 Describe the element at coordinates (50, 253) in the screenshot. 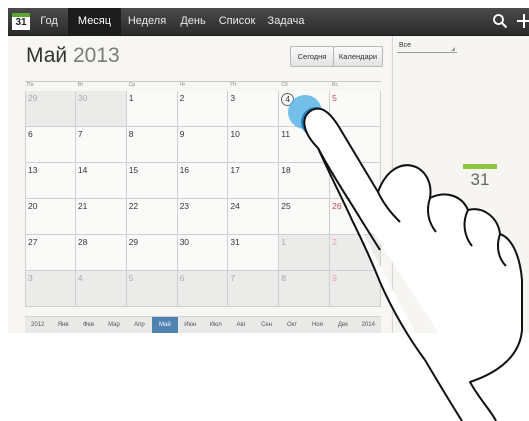

I see `day-cell: 27` at that location.